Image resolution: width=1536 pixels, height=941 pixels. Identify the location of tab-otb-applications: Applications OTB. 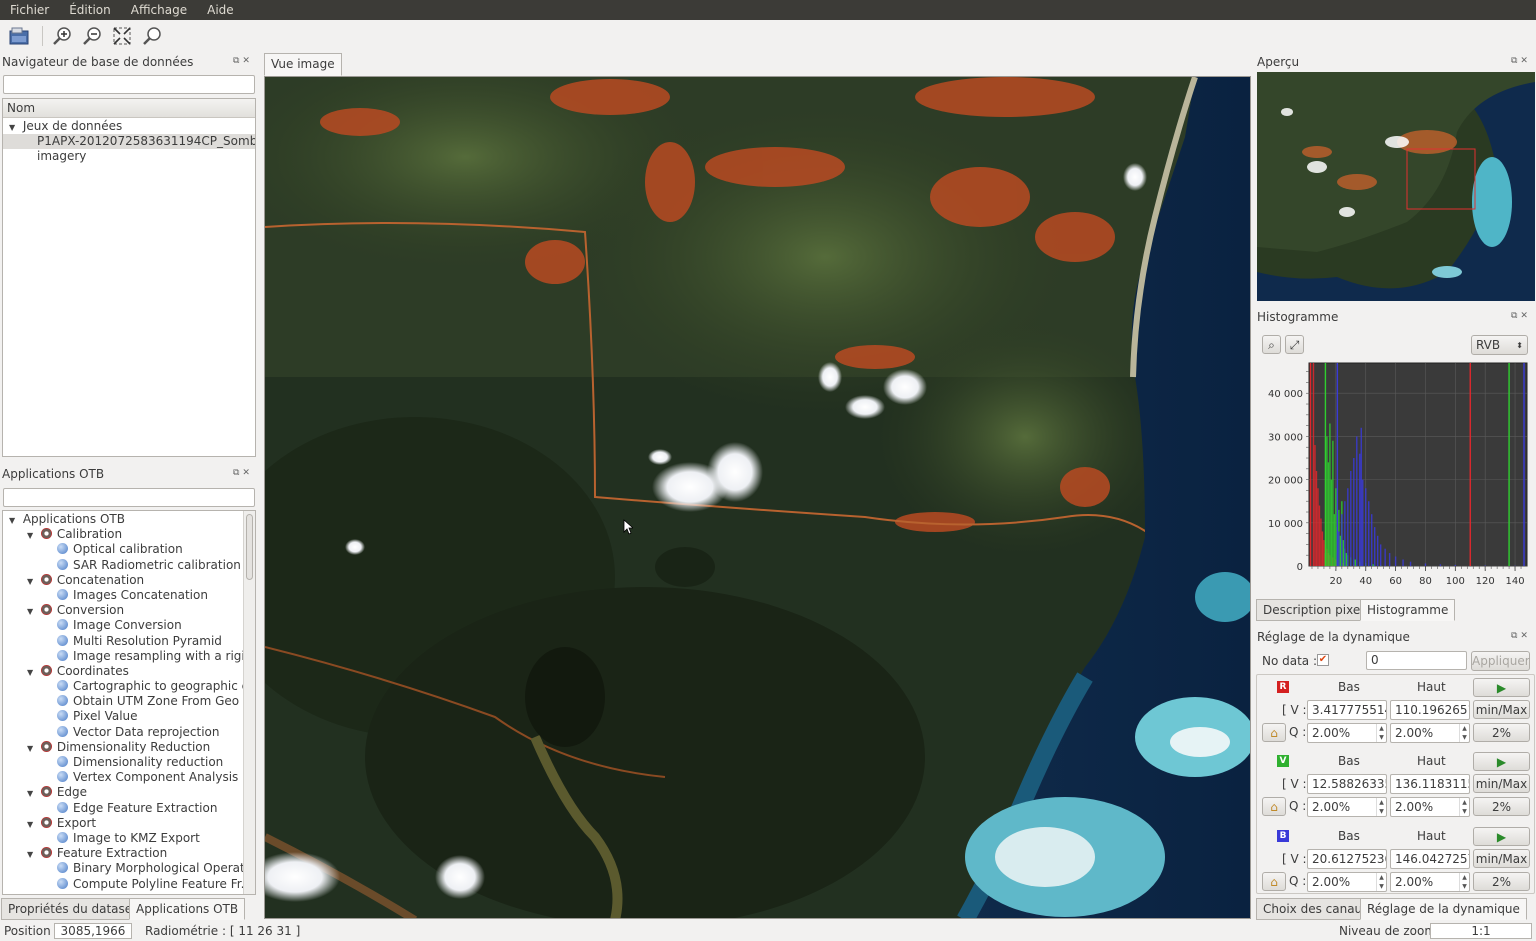
(187, 909).